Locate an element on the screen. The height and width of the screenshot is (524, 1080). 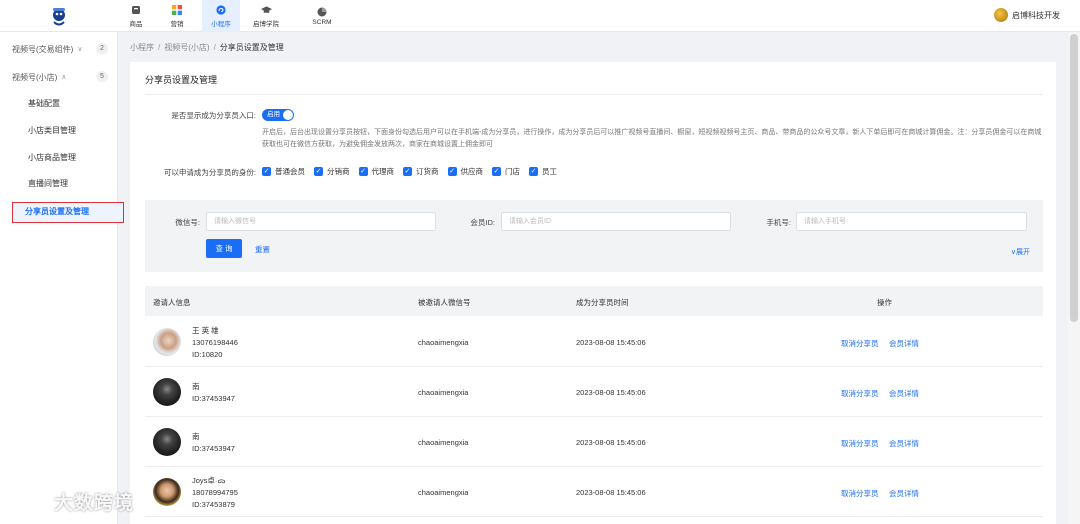
column-header-inviter: 邀请人信息 is located at coordinates (172, 302).